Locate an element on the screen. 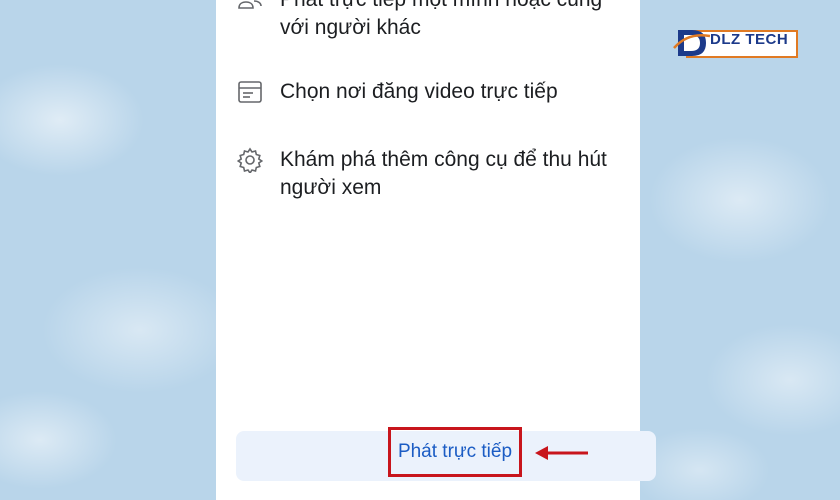 The height and width of the screenshot is (500, 840). gear-icon is located at coordinates (250, 160).